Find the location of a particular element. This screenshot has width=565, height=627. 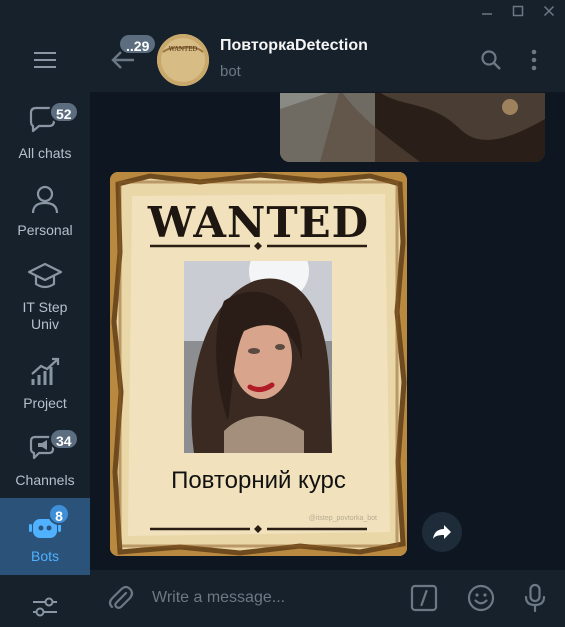

message-input is located at coordinates (272, 598).